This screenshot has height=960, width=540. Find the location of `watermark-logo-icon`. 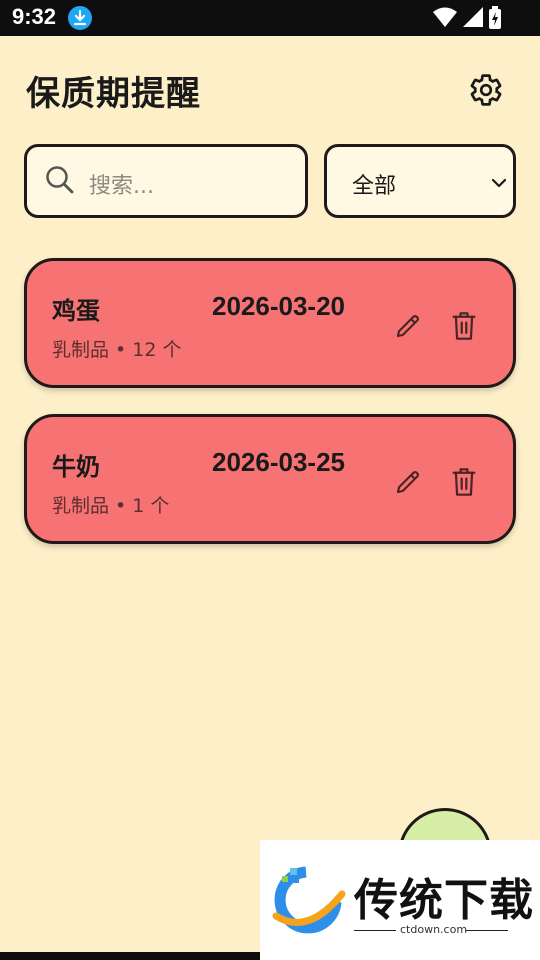

watermark-logo-icon is located at coordinates (309, 900).